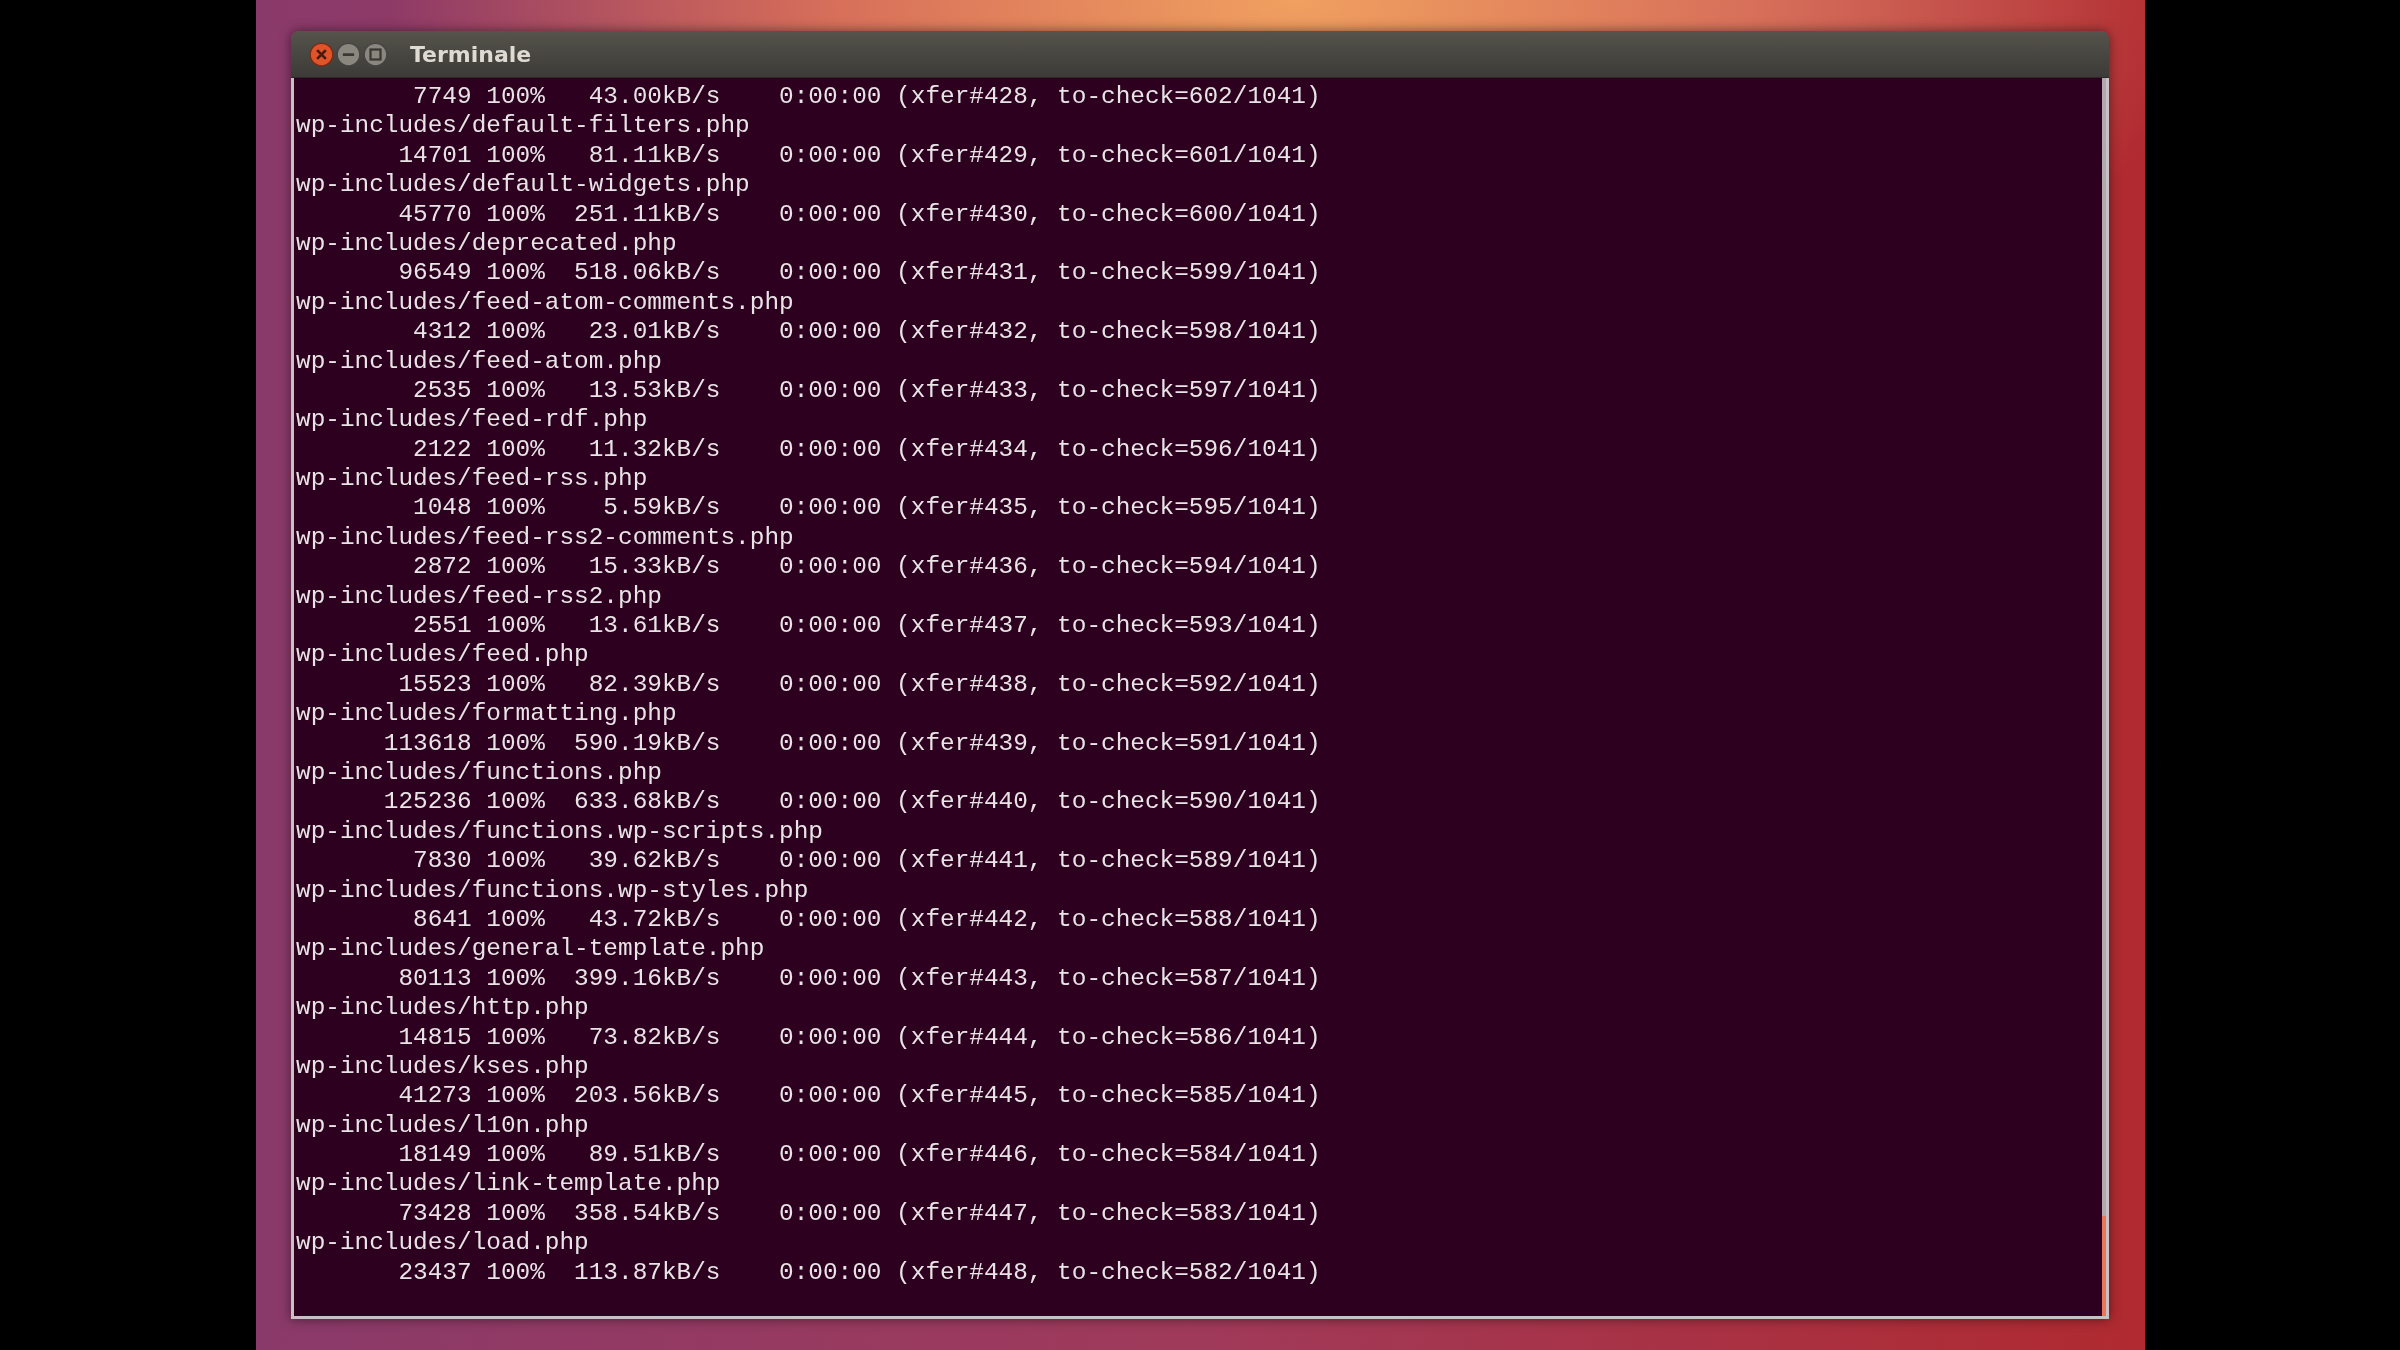  I want to click on terminal-line: wp-includes/functions.php, so click(479, 773).